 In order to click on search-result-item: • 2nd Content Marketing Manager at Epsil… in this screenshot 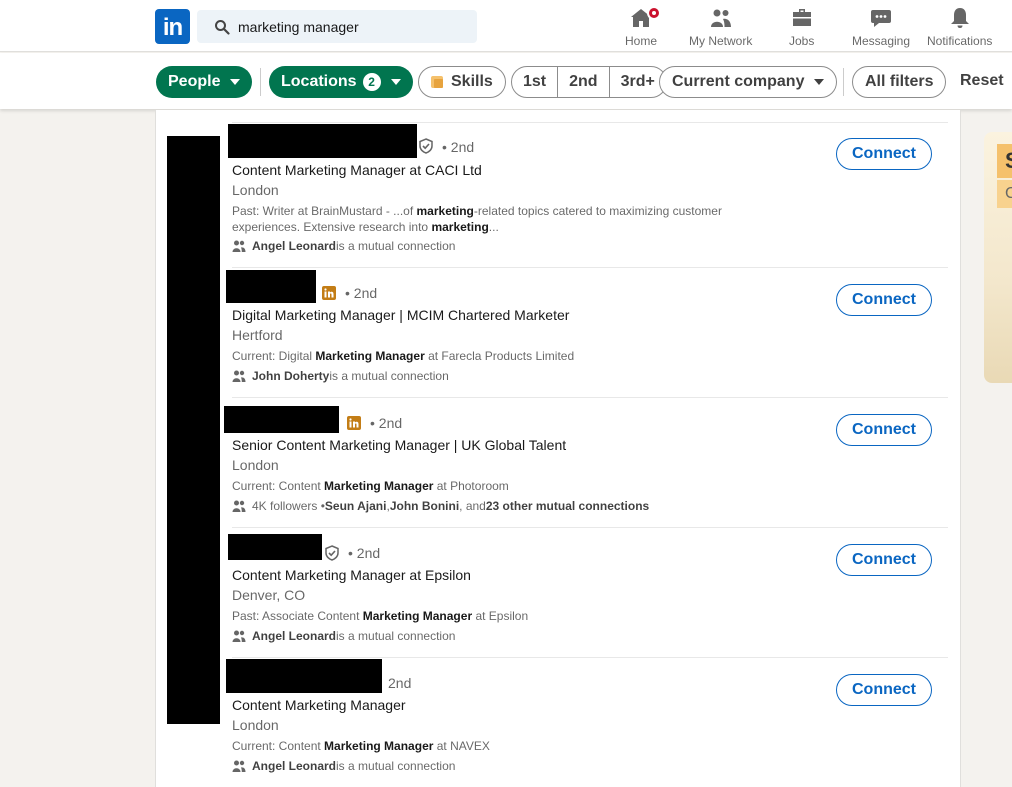, I will do `click(588, 593)`.